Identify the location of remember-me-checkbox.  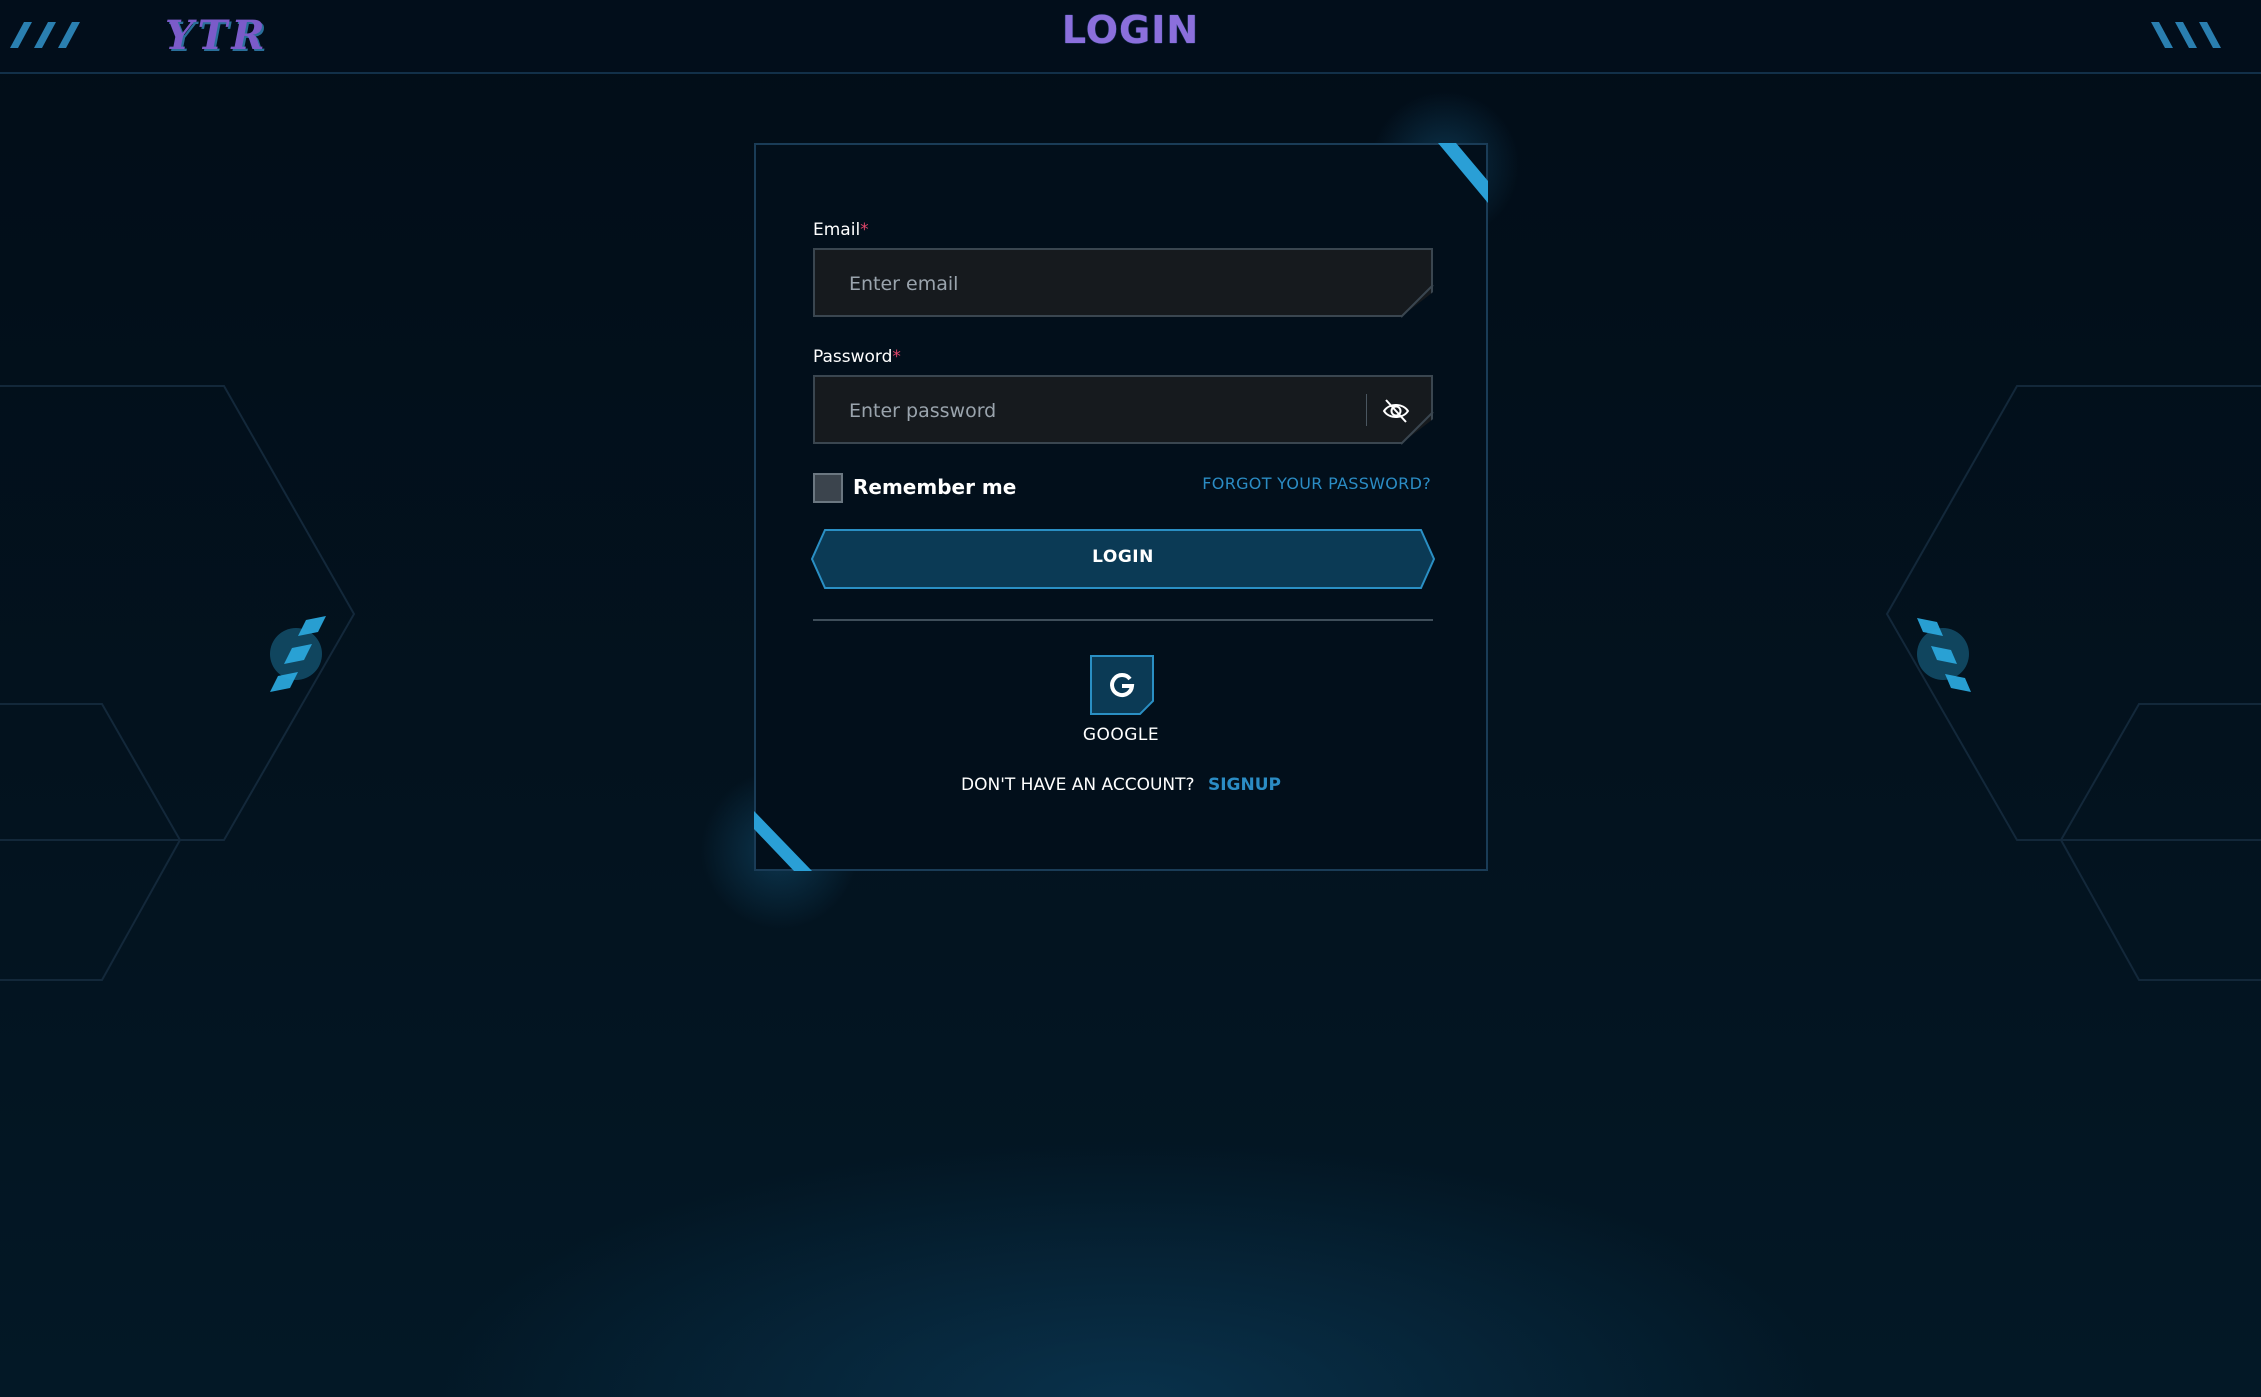
(828, 488).